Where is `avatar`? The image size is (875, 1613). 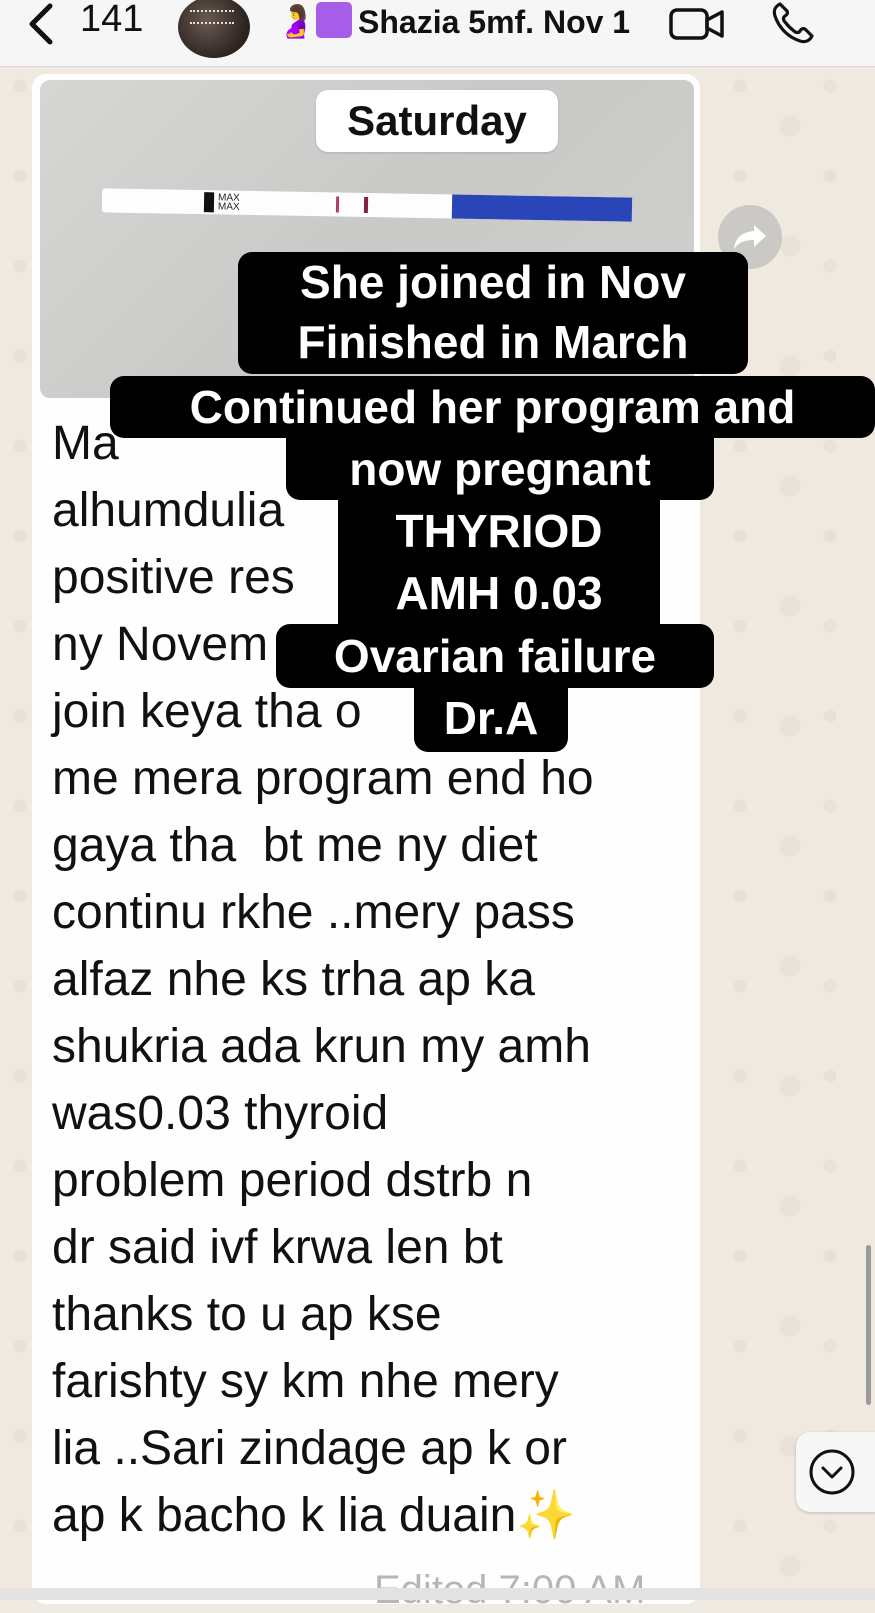 avatar is located at coordinates (214, 29).